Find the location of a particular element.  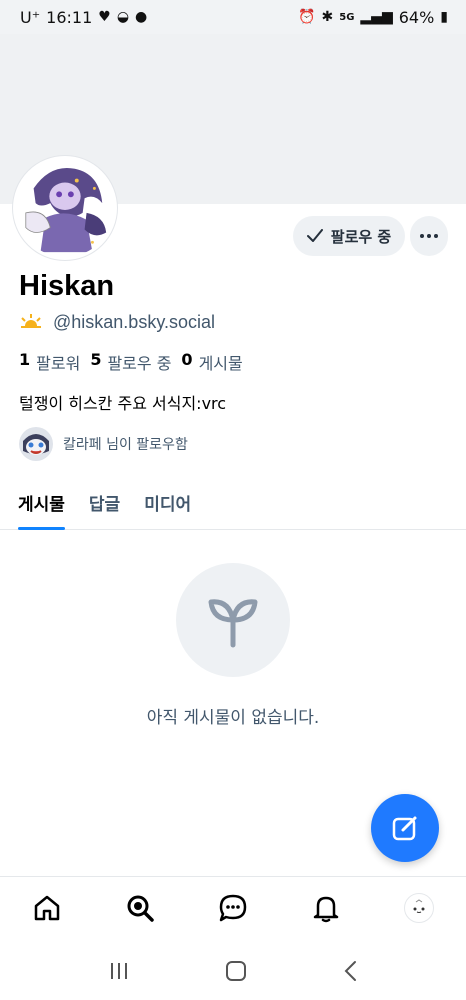

followers-stat: 1 팔로워 is located at coordinates (49, 362).